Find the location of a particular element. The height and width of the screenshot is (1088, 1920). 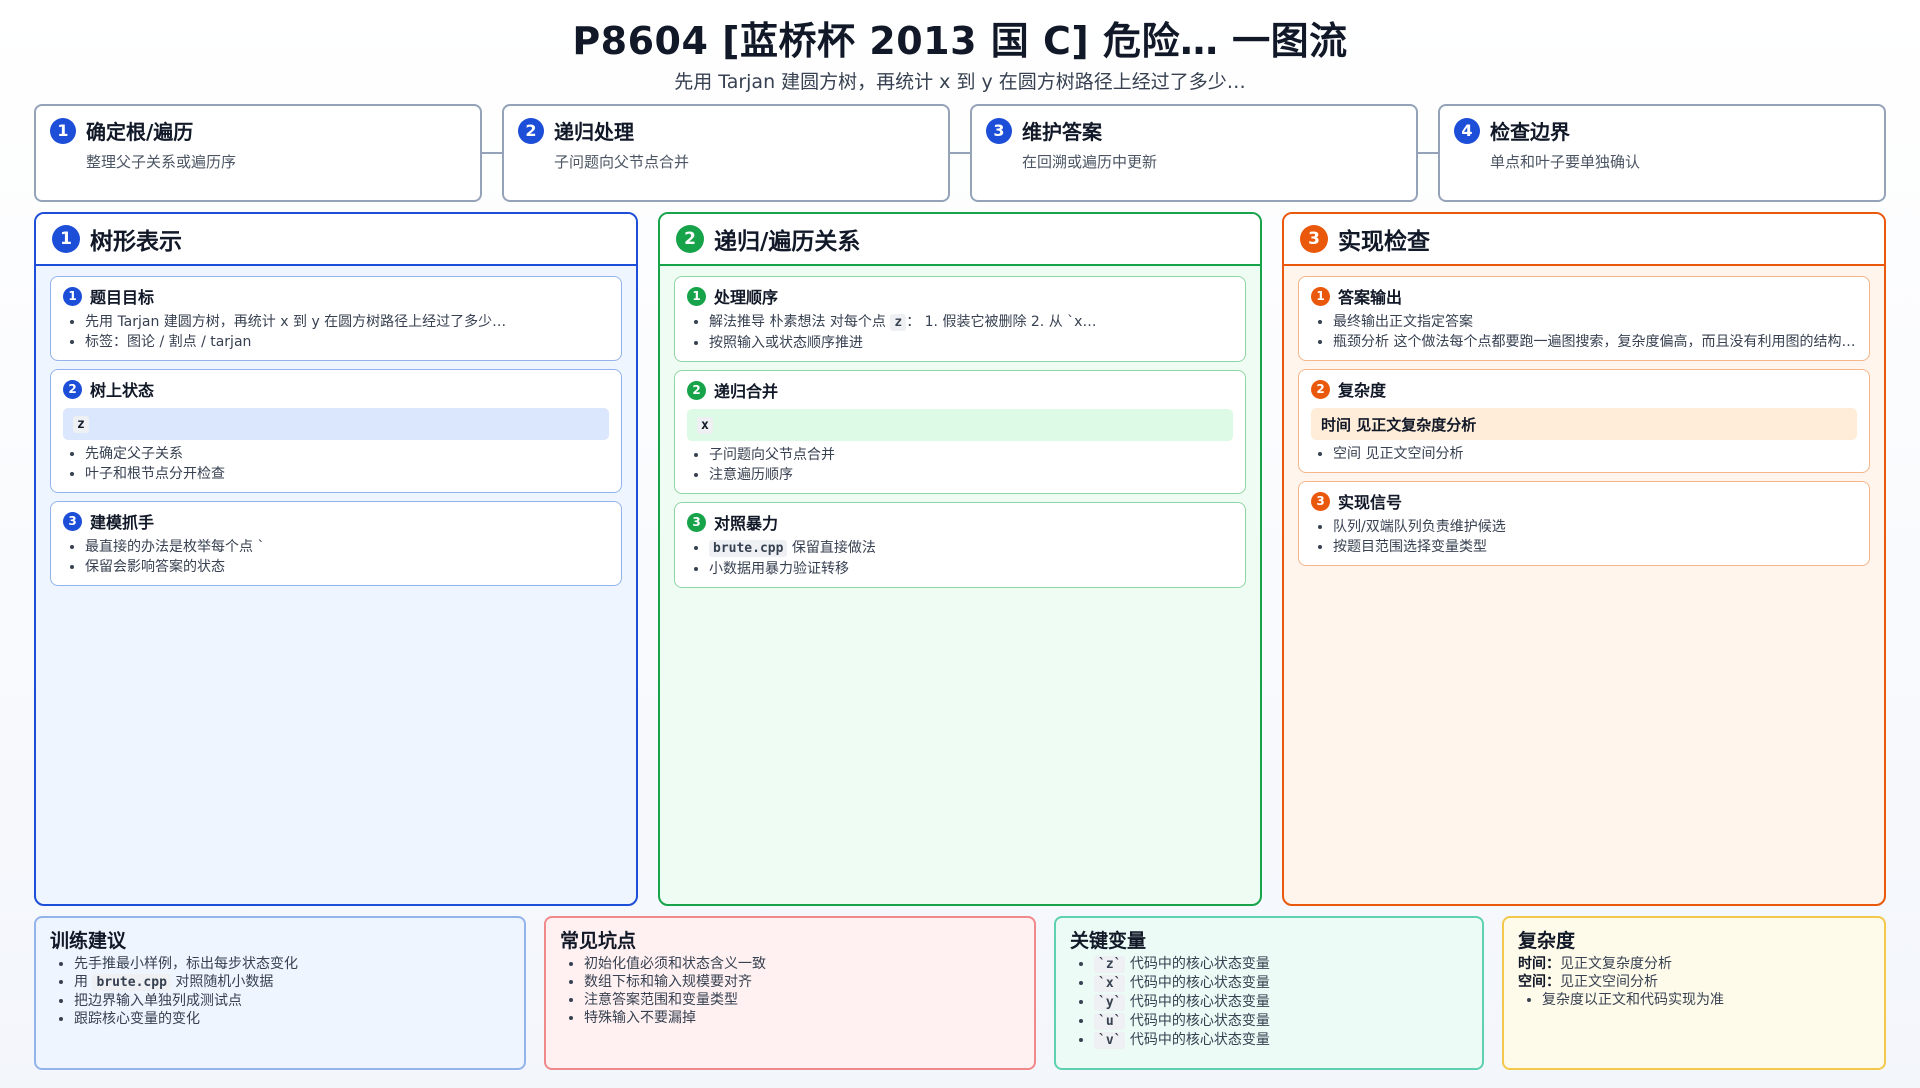

list-item: `z` 代码中的核心状态变量 is located at coordinates (1281, 964).